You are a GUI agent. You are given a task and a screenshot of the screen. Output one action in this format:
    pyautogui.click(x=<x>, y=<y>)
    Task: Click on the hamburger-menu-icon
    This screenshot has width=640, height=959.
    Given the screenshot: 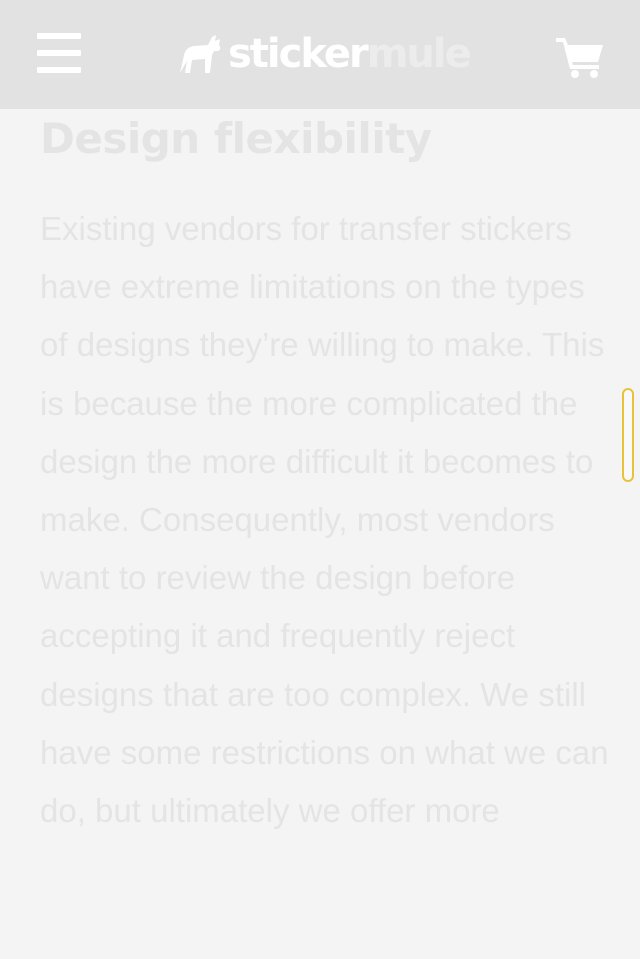 What is the action you would take?
    pyautogui.click(x=59, y=53)
    